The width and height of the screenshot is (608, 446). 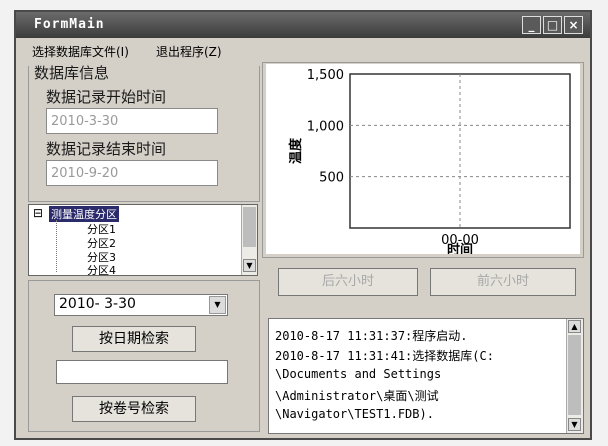 What do you see at coordinates (134, 339) in the screenshot?
I see `search-by-date-button: 按日期检索` at bounding box center [134, 339].